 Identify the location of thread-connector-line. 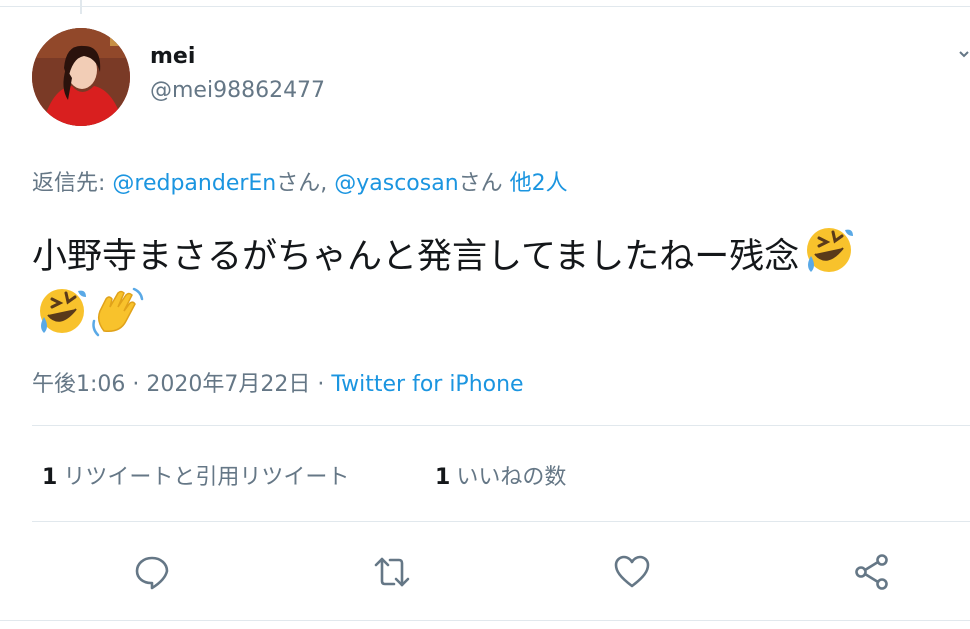
(81, 7).